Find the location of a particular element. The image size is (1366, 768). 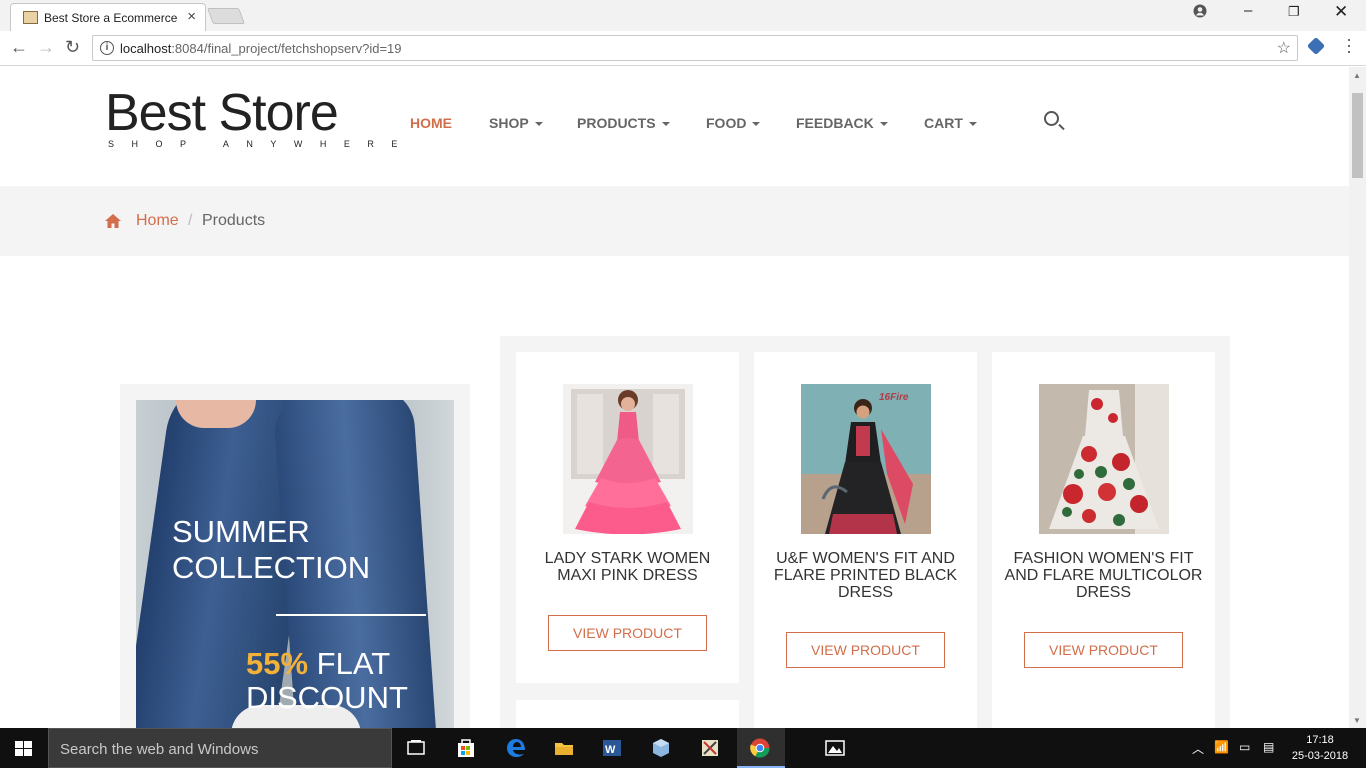

breadcrumb-current: Products is located at coordinates (234, 220).